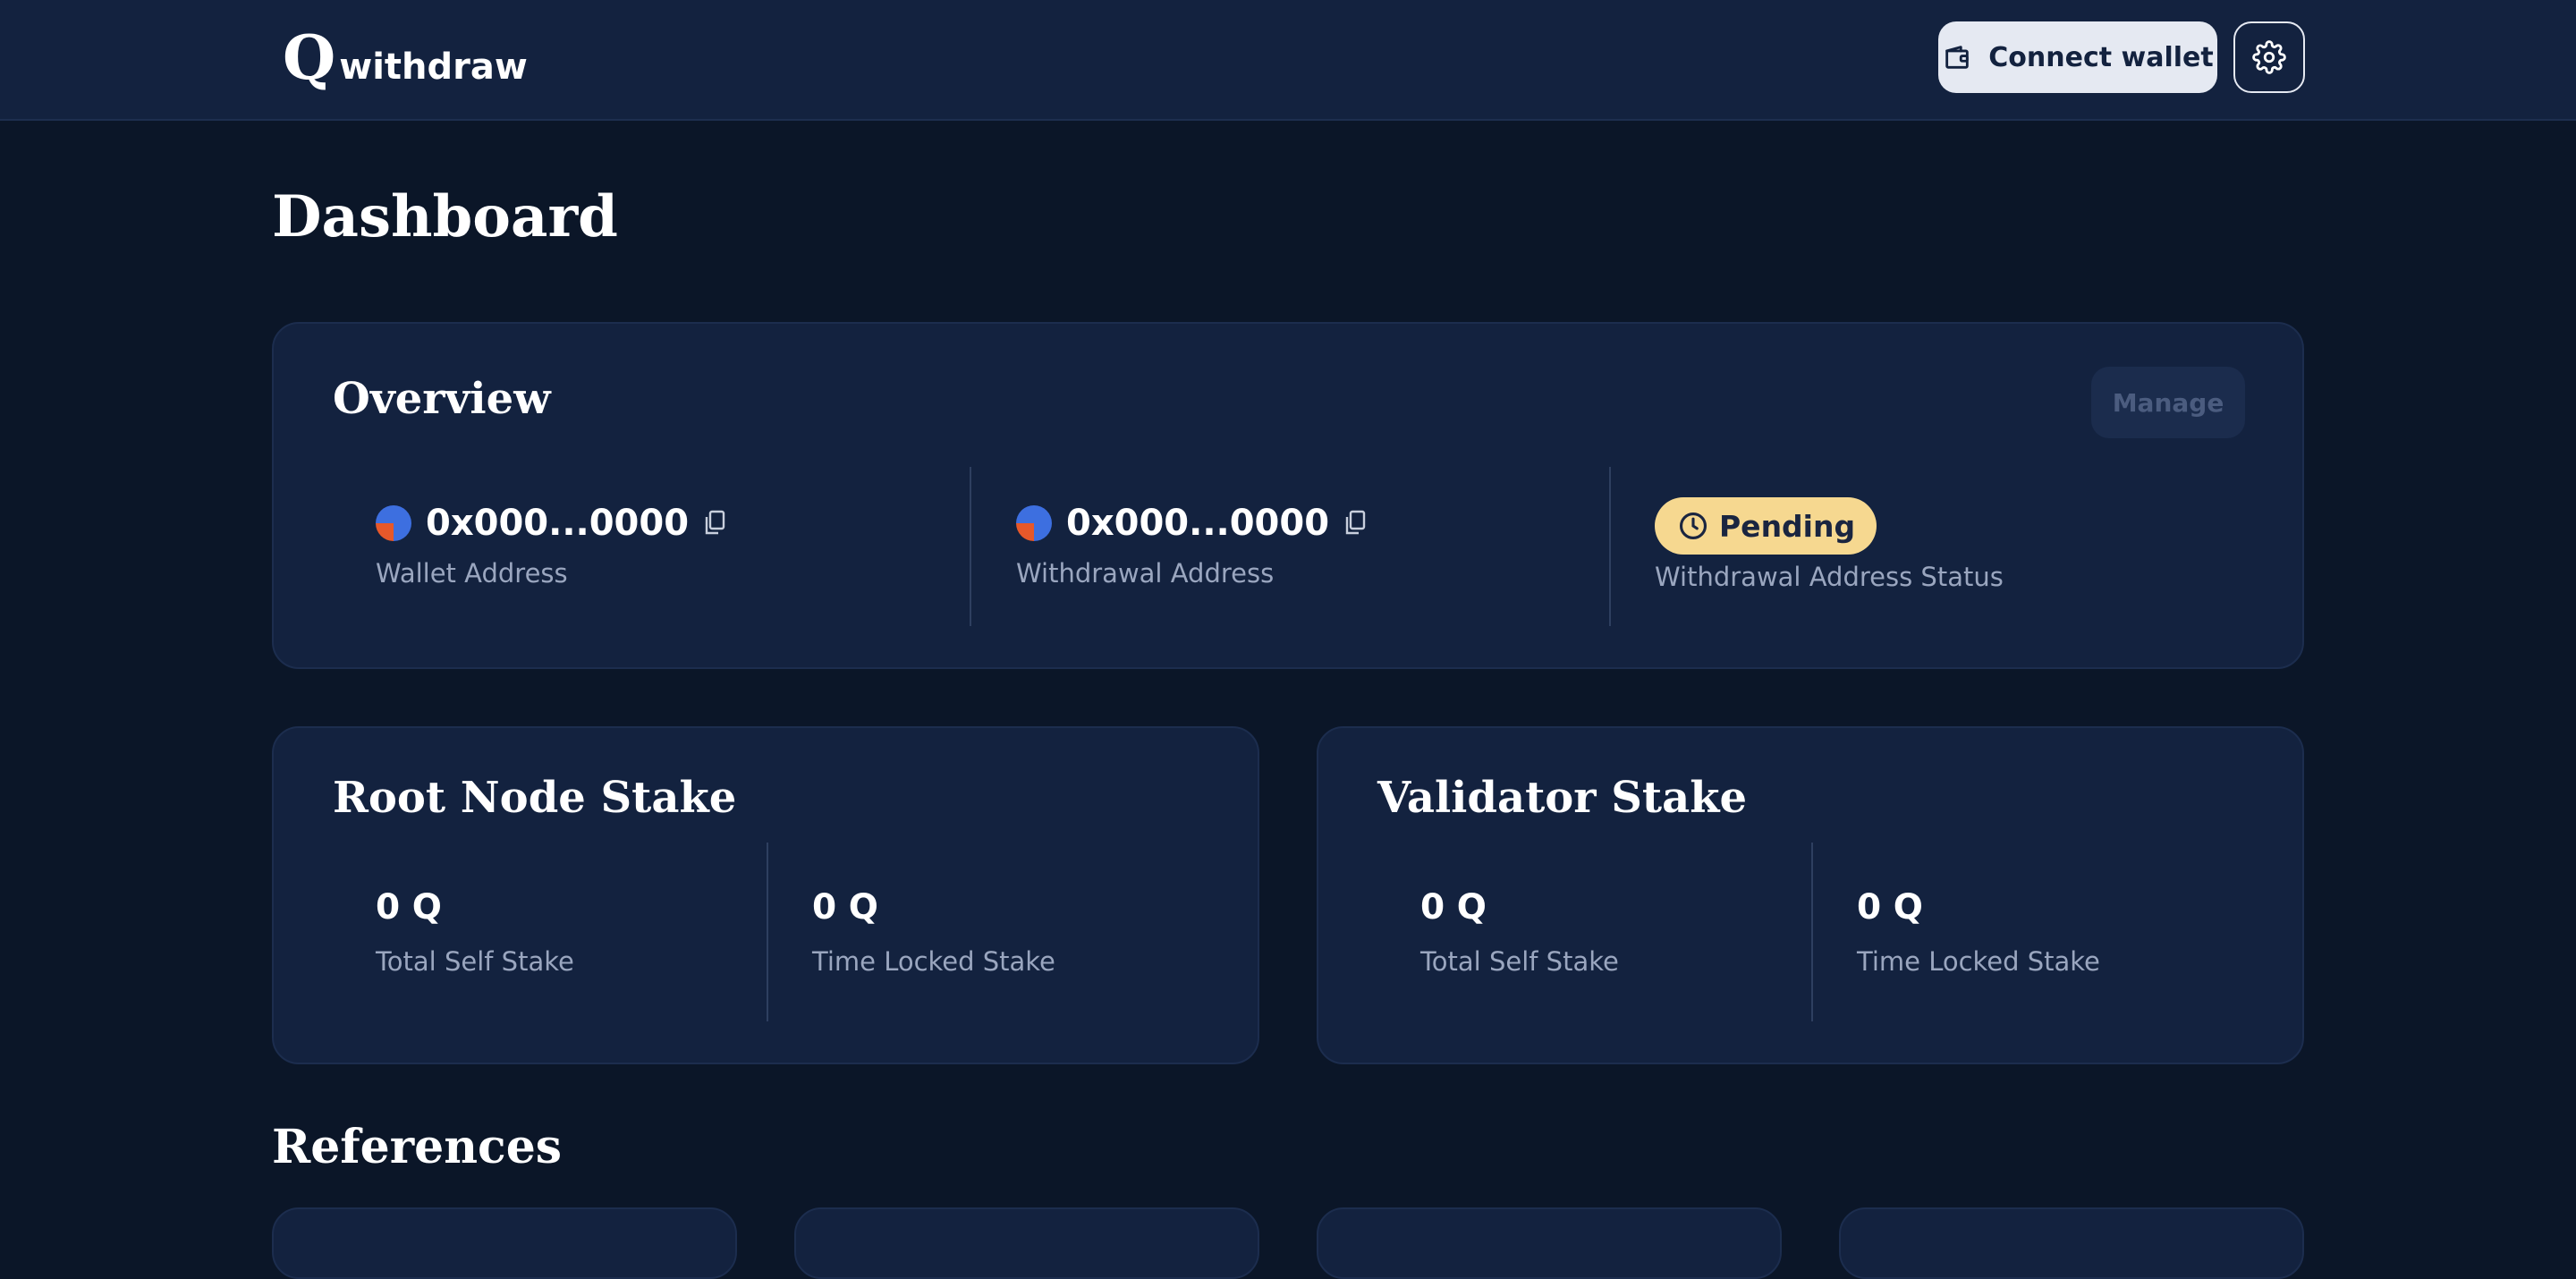 The image size is (2576, 1279). What do you see at coordinates (1957, 58) in the screenshot?
I see `wallet-icon` at bounding box center [1957, 58].